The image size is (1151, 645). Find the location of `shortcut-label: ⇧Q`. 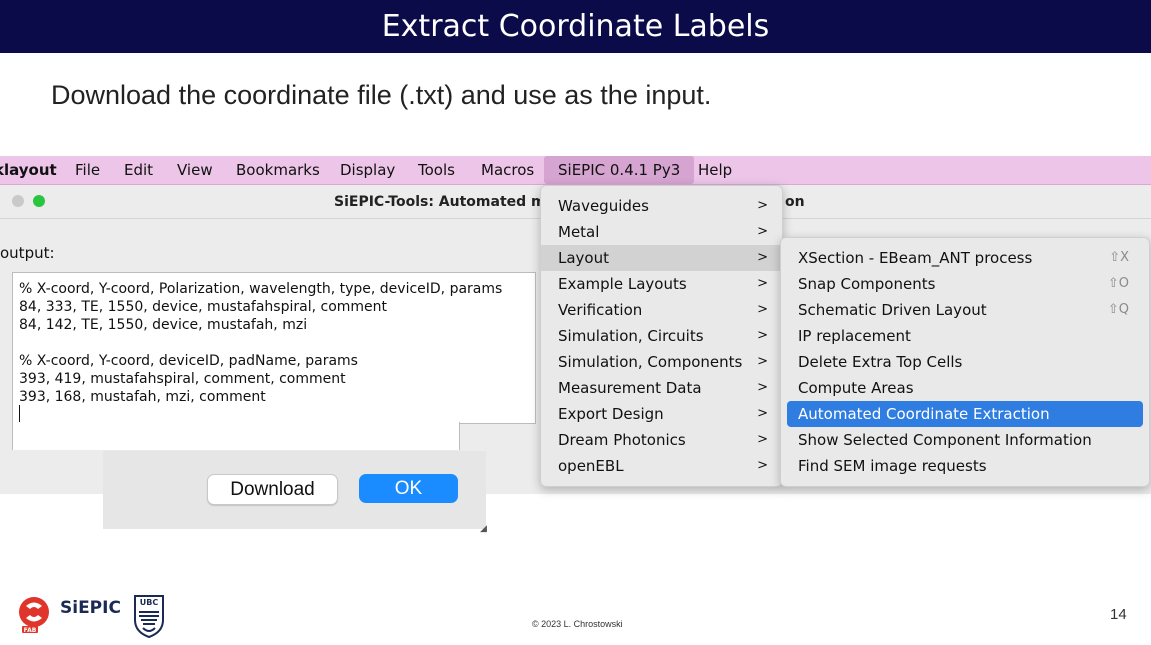

shortcut-label: ⇧Q is located at coordinates (1118, 309).